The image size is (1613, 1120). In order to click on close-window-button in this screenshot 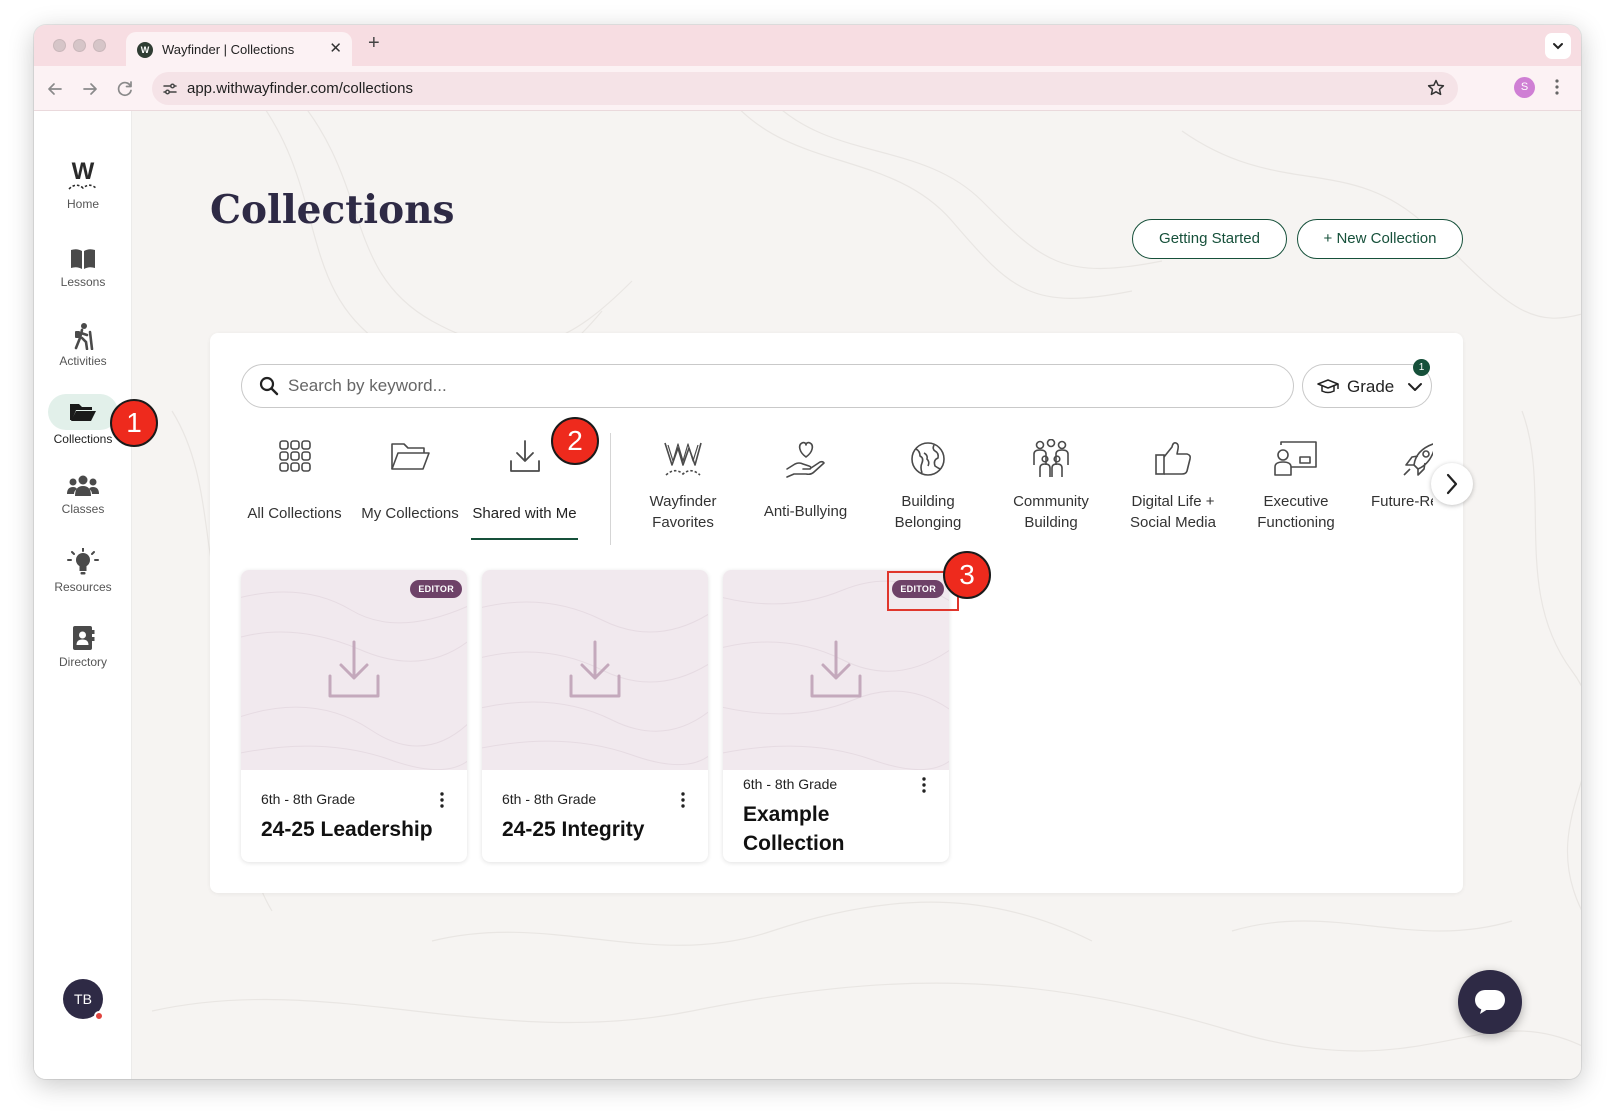, I will do `click(59, 45)`.